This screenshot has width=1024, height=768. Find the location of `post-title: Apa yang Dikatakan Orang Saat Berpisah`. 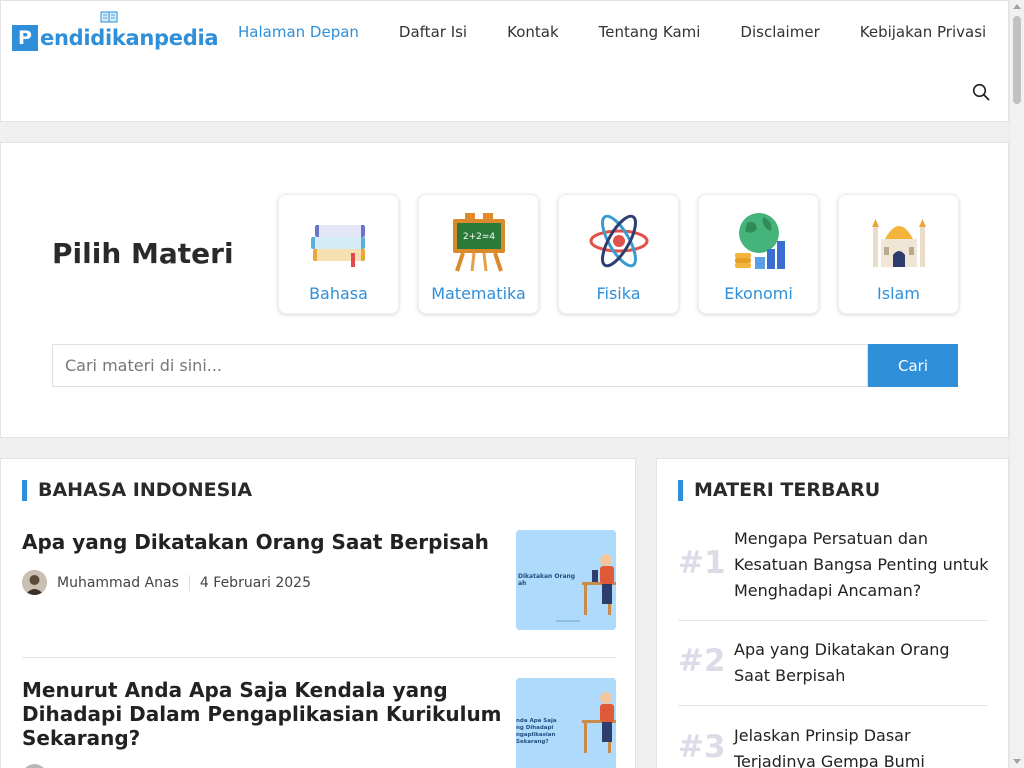

post-title: Apa yang Dikatakan Orang Saat Berpisah is located at coordinates (262, 542).